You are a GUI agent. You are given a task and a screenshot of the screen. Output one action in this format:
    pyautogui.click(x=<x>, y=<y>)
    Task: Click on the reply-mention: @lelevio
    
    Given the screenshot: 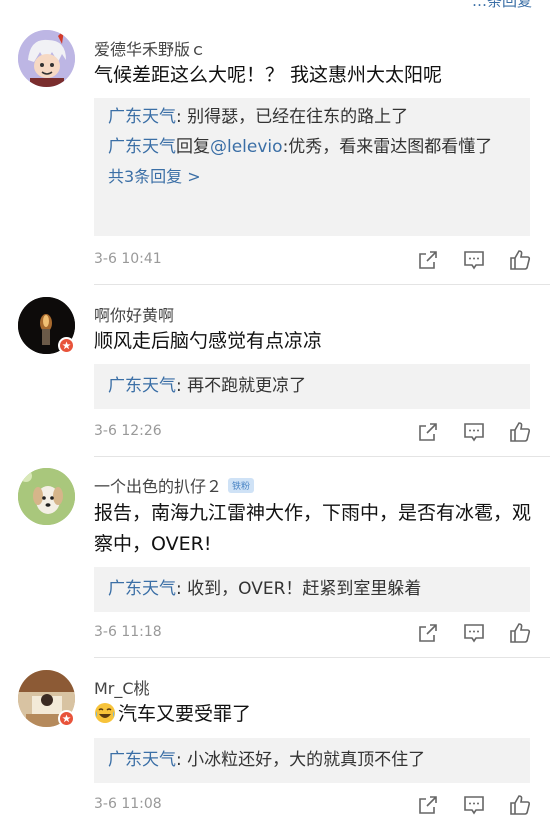 What is the action you would take?
    pyautogui.click(x=246, y=147)
    